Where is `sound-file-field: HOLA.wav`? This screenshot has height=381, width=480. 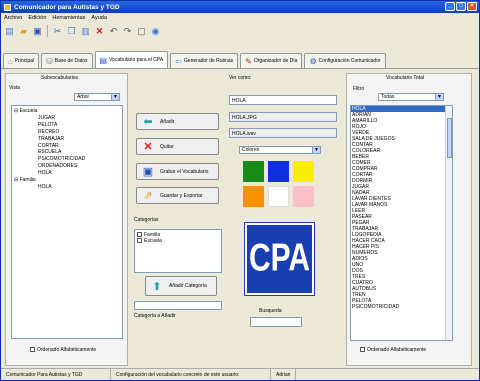
sound-file-field: HOLA.wav is located at coordinates (283, 133).